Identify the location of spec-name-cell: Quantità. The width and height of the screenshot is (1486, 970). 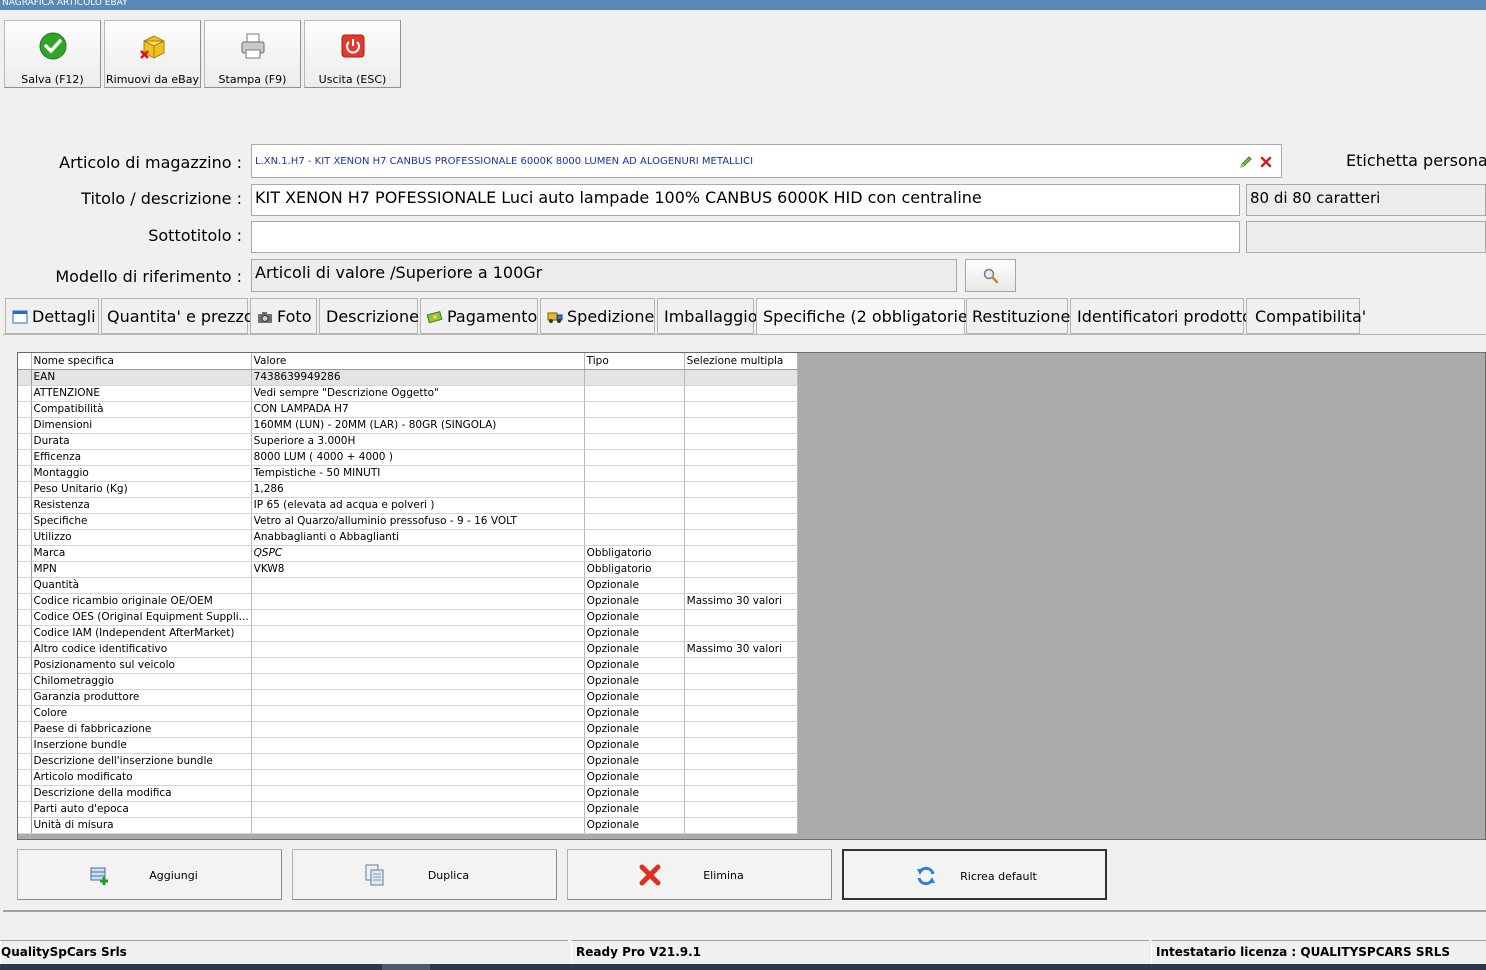
(141, 585).